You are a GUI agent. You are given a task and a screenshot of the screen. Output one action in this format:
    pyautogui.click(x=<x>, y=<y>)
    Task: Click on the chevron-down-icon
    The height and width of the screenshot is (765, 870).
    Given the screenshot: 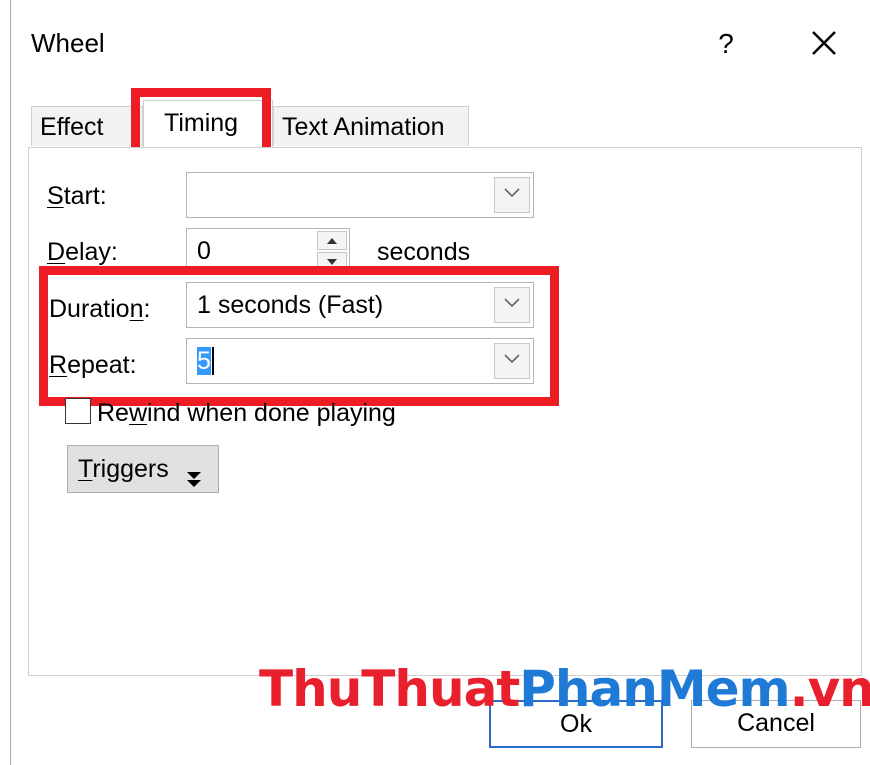 What is the action you would take?
    pyautogui.click(x=512, y=195)
    